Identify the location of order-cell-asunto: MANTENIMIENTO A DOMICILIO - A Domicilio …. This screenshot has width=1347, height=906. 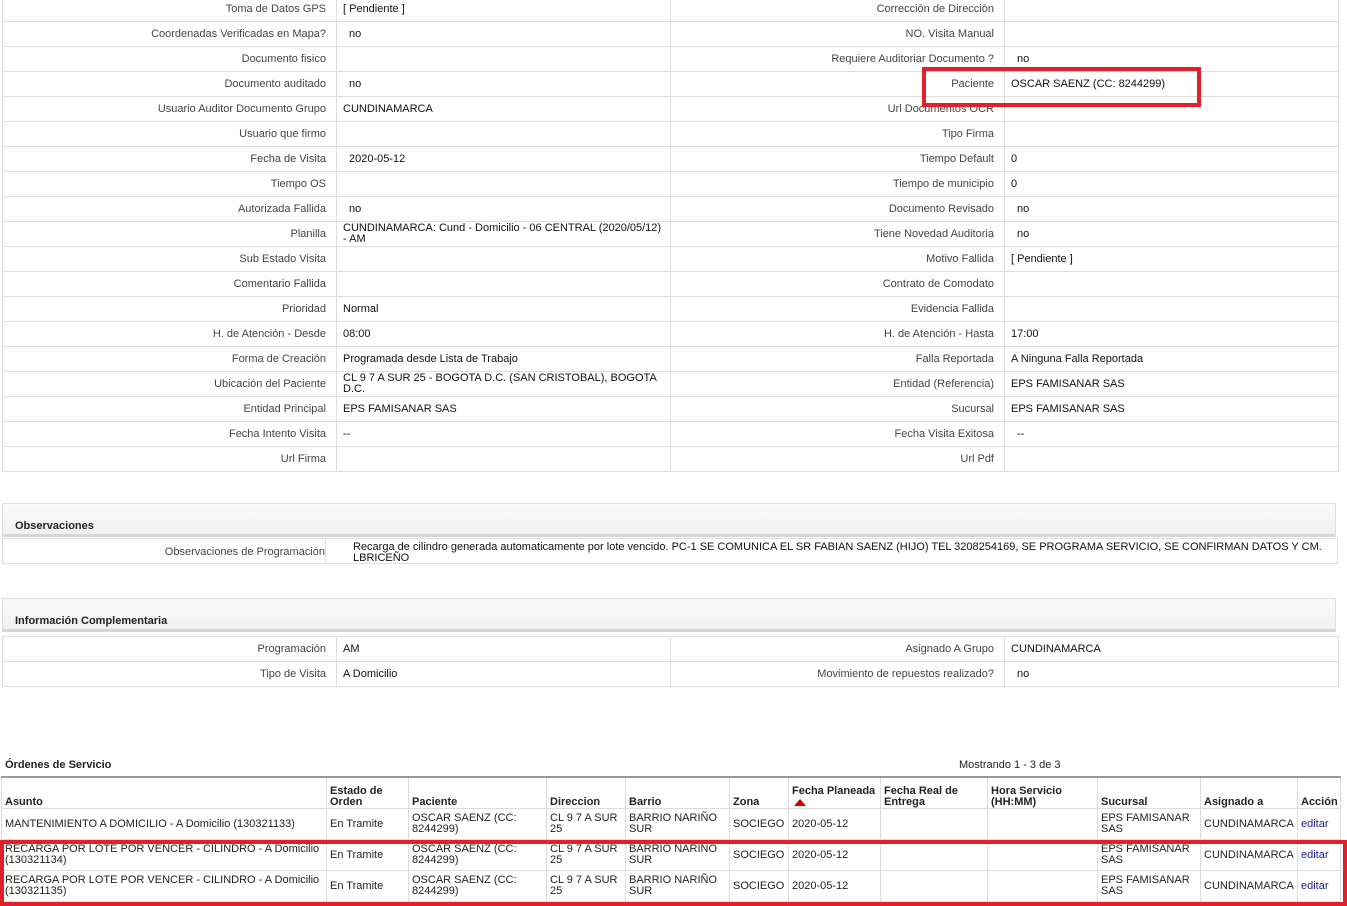
(164, 824).